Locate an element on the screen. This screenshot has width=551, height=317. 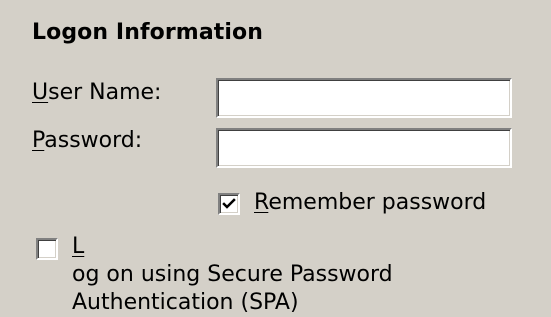
password-label: Password: is located at coordinates (87, 141).